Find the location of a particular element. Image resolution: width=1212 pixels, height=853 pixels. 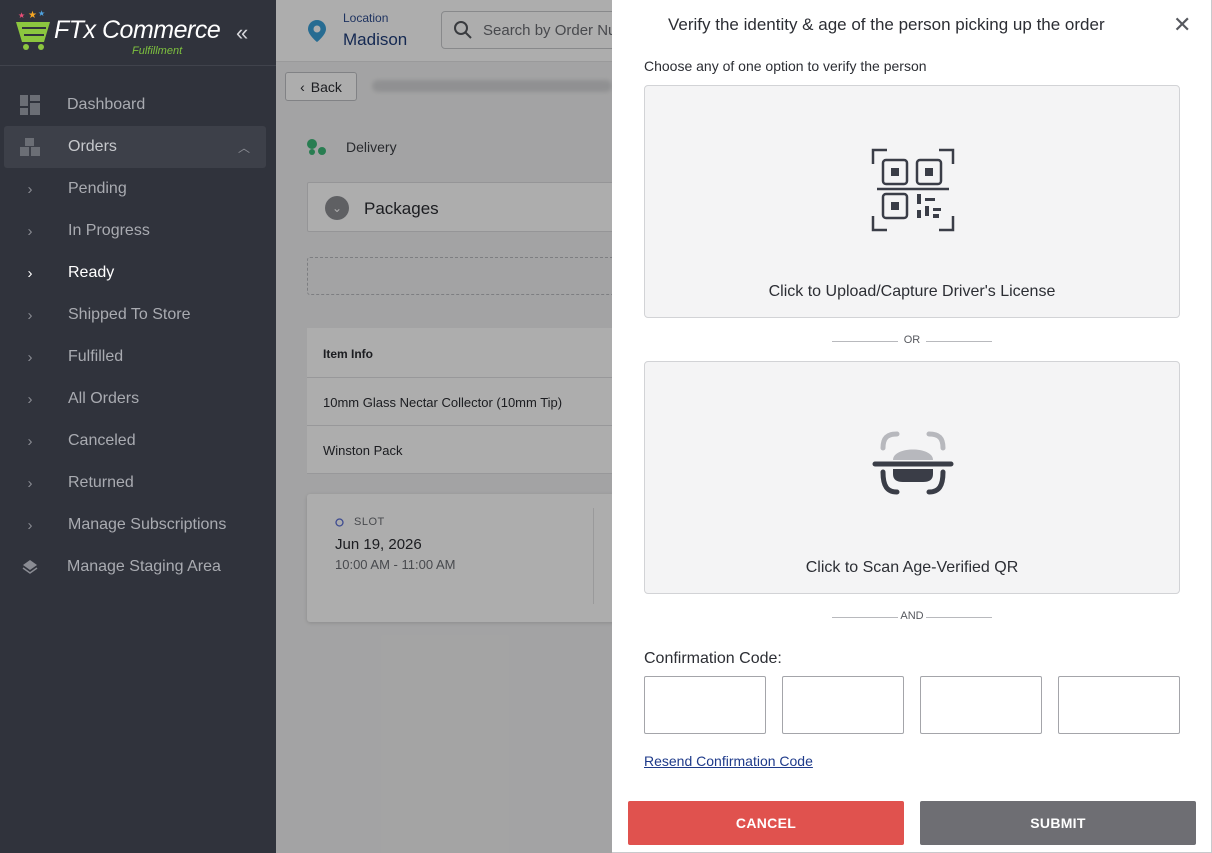

and-label: AND is located at coordinates (912, 616).